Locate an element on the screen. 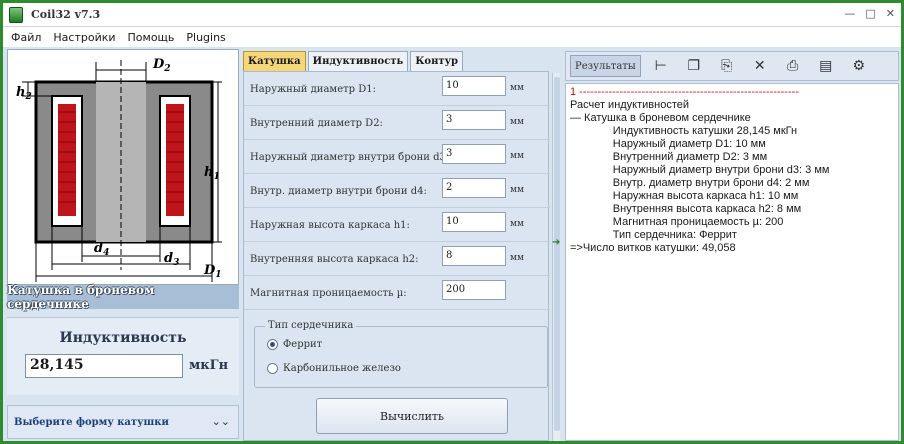  radio-carbonyl-iron-dot is located at coordinates (272, 368).